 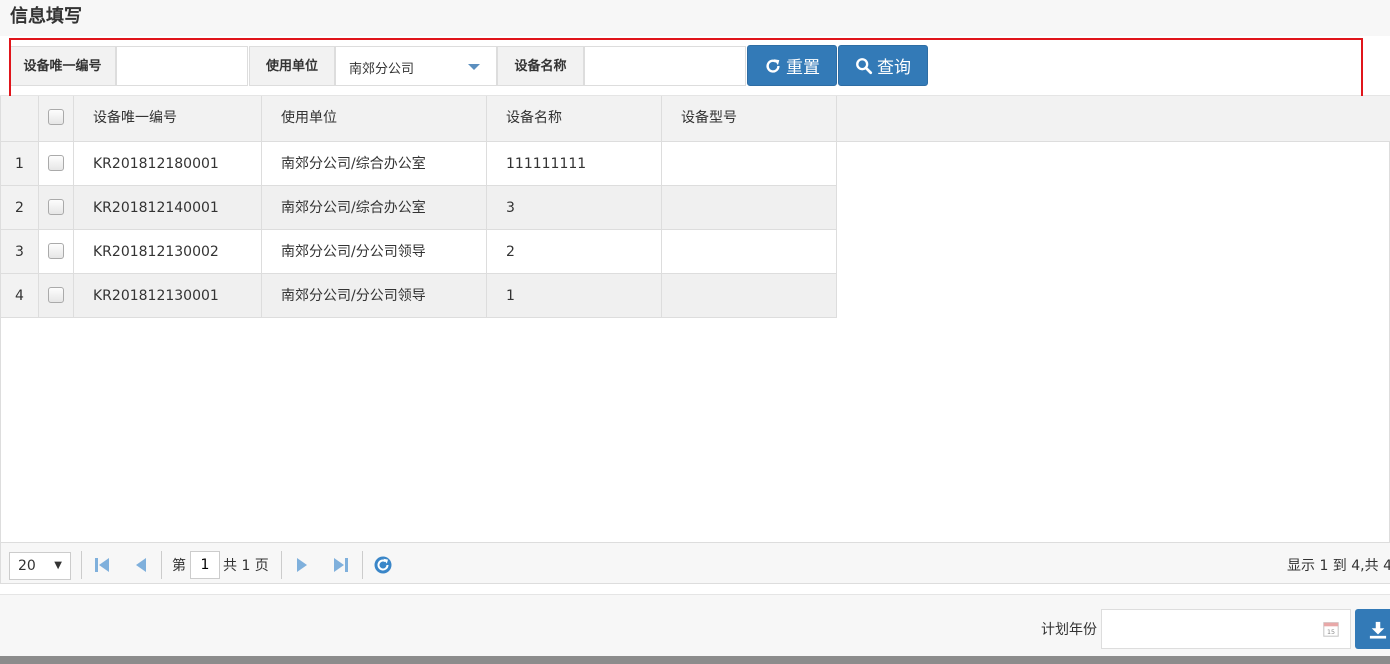 I want to click on device-id-input, so click(x=182, y=66).